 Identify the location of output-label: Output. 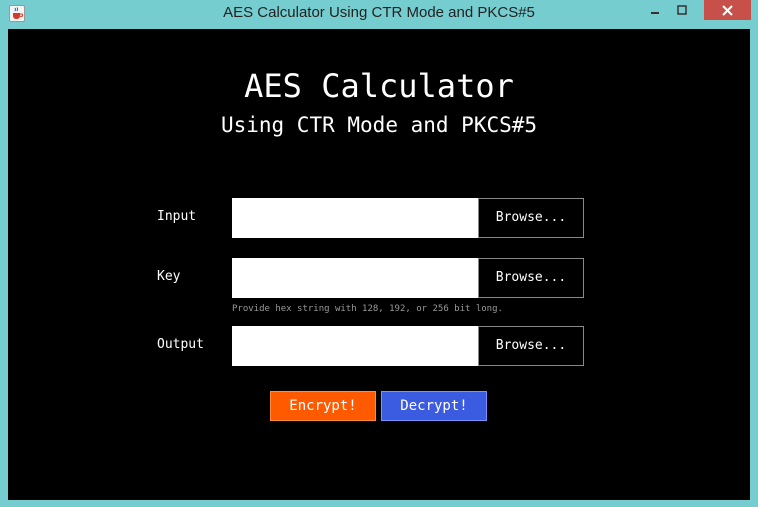
(180, 344).